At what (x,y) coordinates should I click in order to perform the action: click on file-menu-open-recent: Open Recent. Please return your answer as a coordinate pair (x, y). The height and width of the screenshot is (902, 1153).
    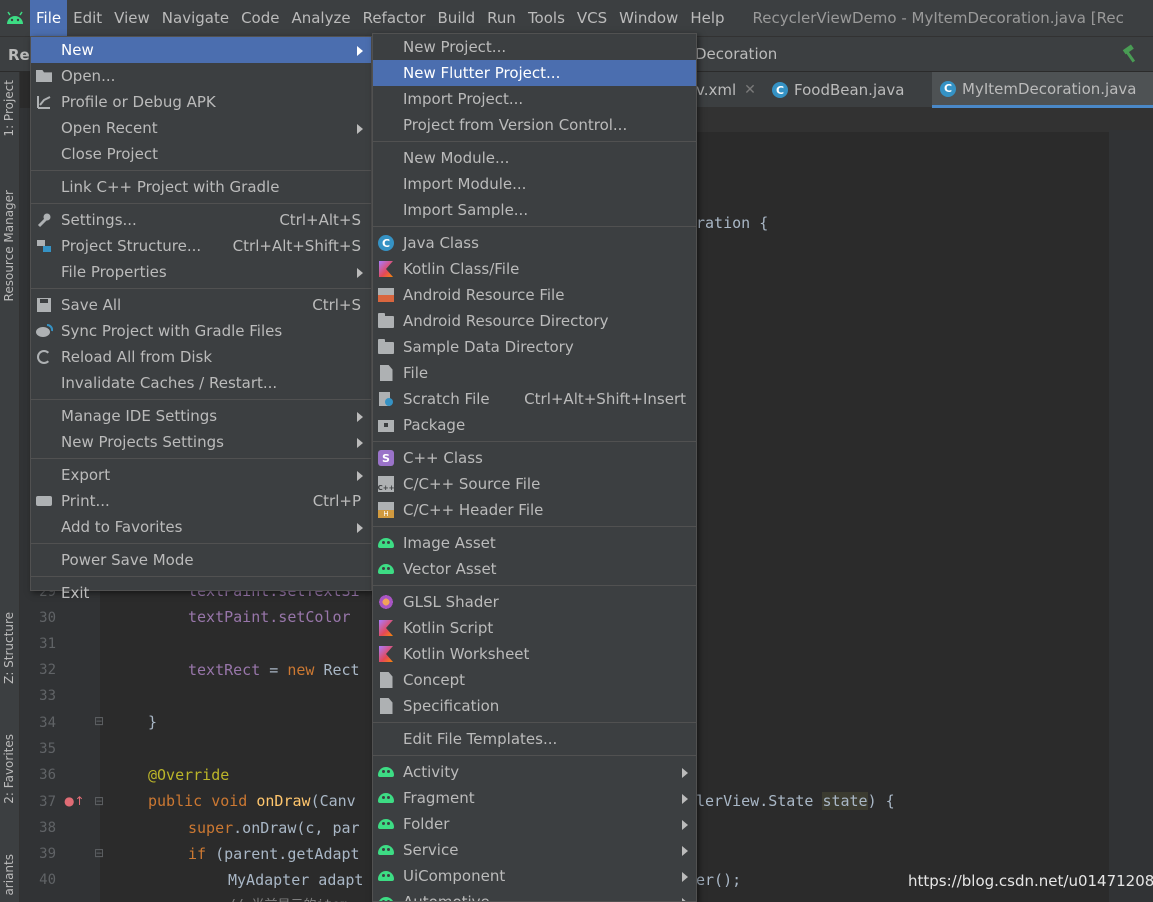
    Looking at the image, I should click on (201, 128).